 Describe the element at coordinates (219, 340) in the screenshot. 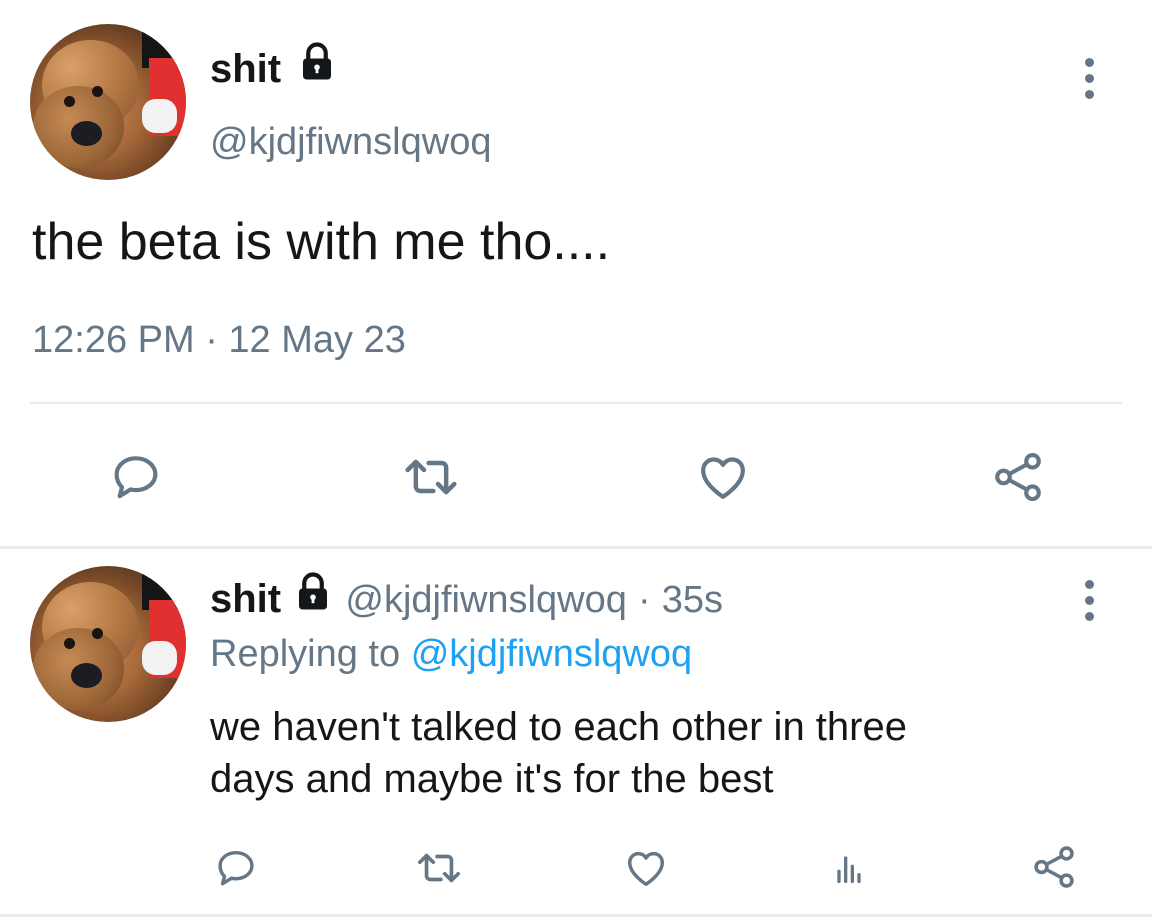

I see `tweet-timestamp: 12:26 PM · 12 May 23` at that location.